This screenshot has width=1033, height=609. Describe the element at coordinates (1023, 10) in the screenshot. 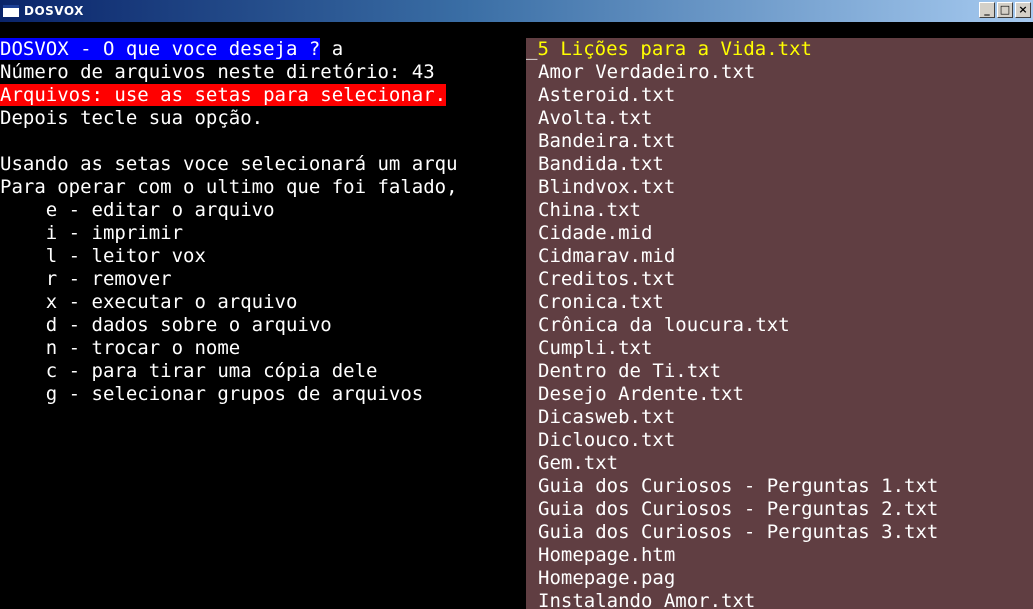

I see `close-button: ×` at that location.